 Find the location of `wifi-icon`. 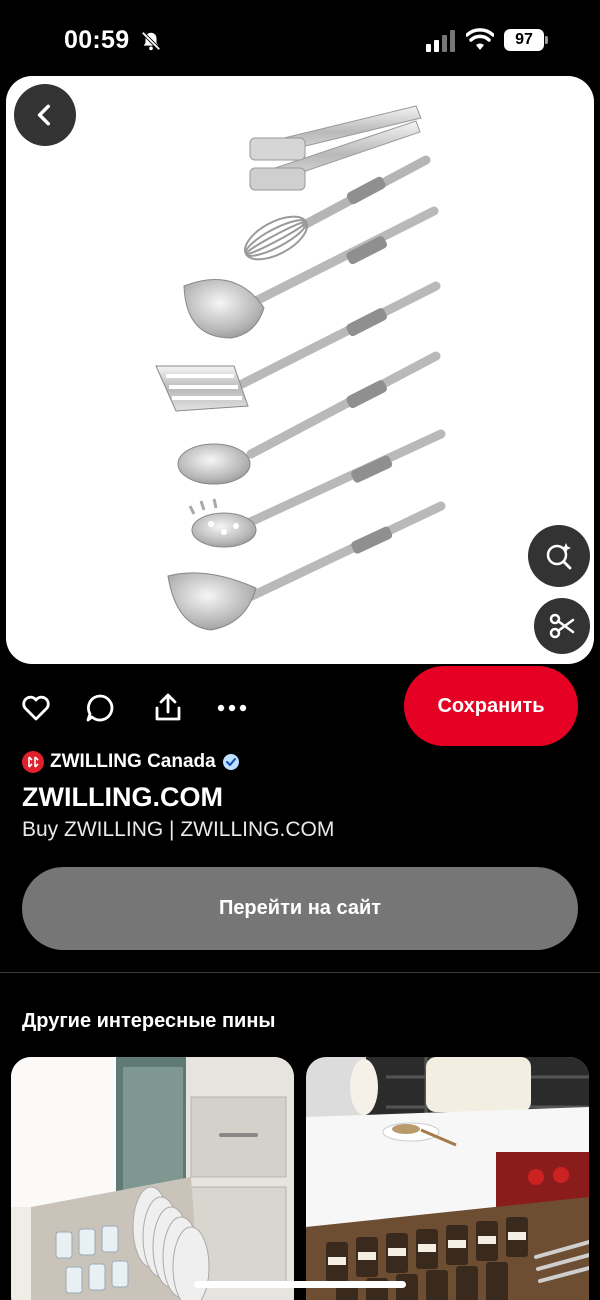

wifi-icon is located at coordinates (480, 39).